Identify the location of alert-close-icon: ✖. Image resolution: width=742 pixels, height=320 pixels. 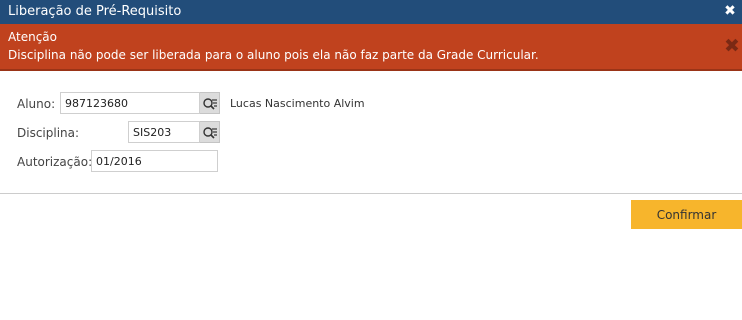
(732, 46).